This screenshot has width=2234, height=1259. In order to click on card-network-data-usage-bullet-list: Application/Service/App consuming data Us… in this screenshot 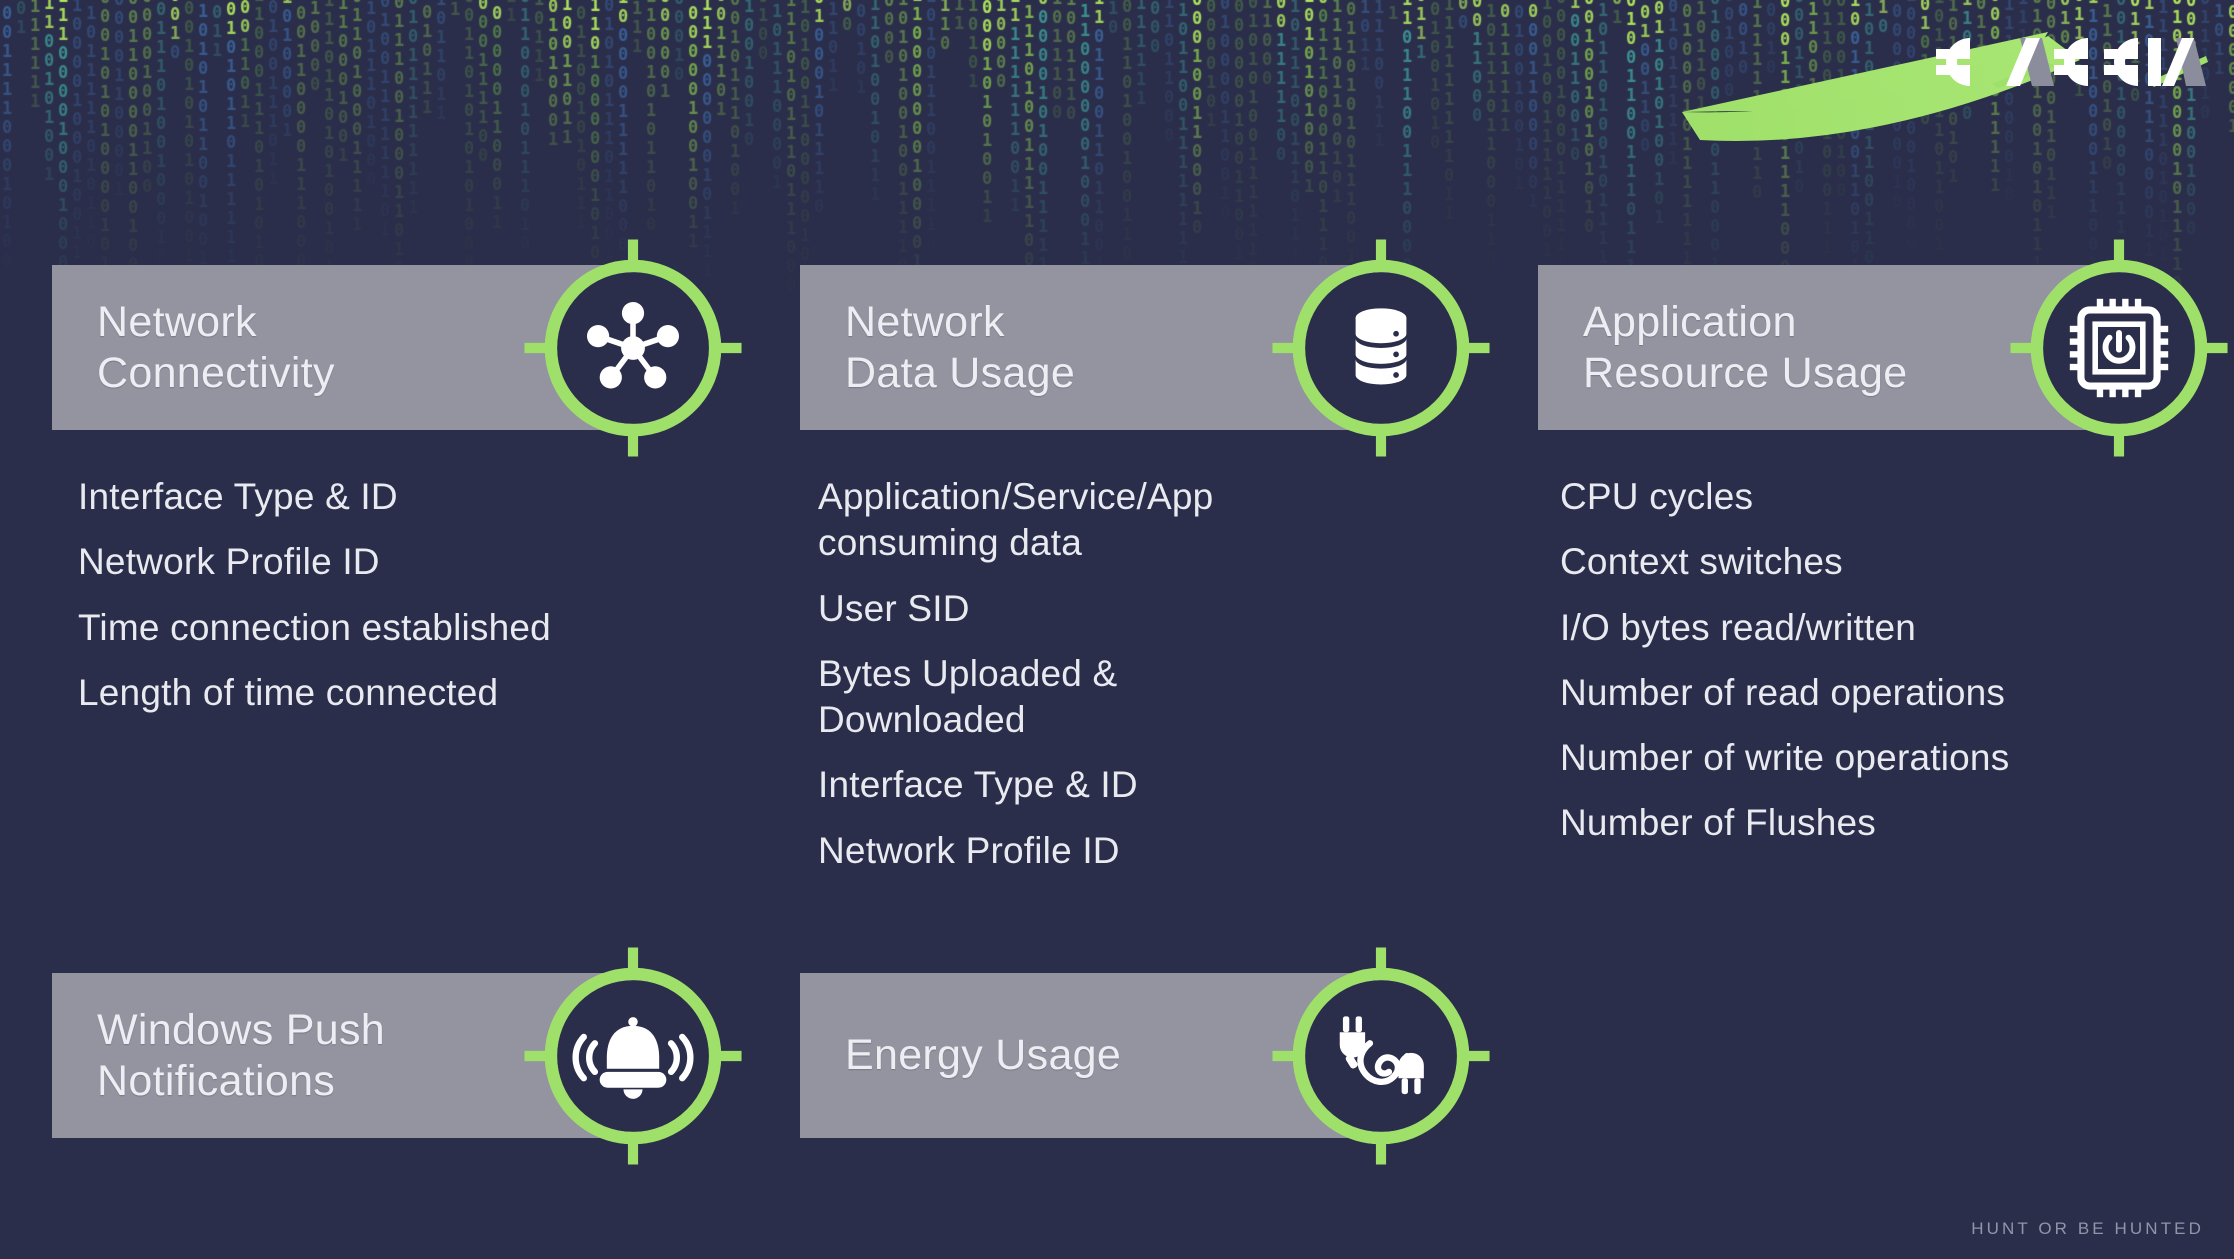, I will do `click(1128, 683)`.